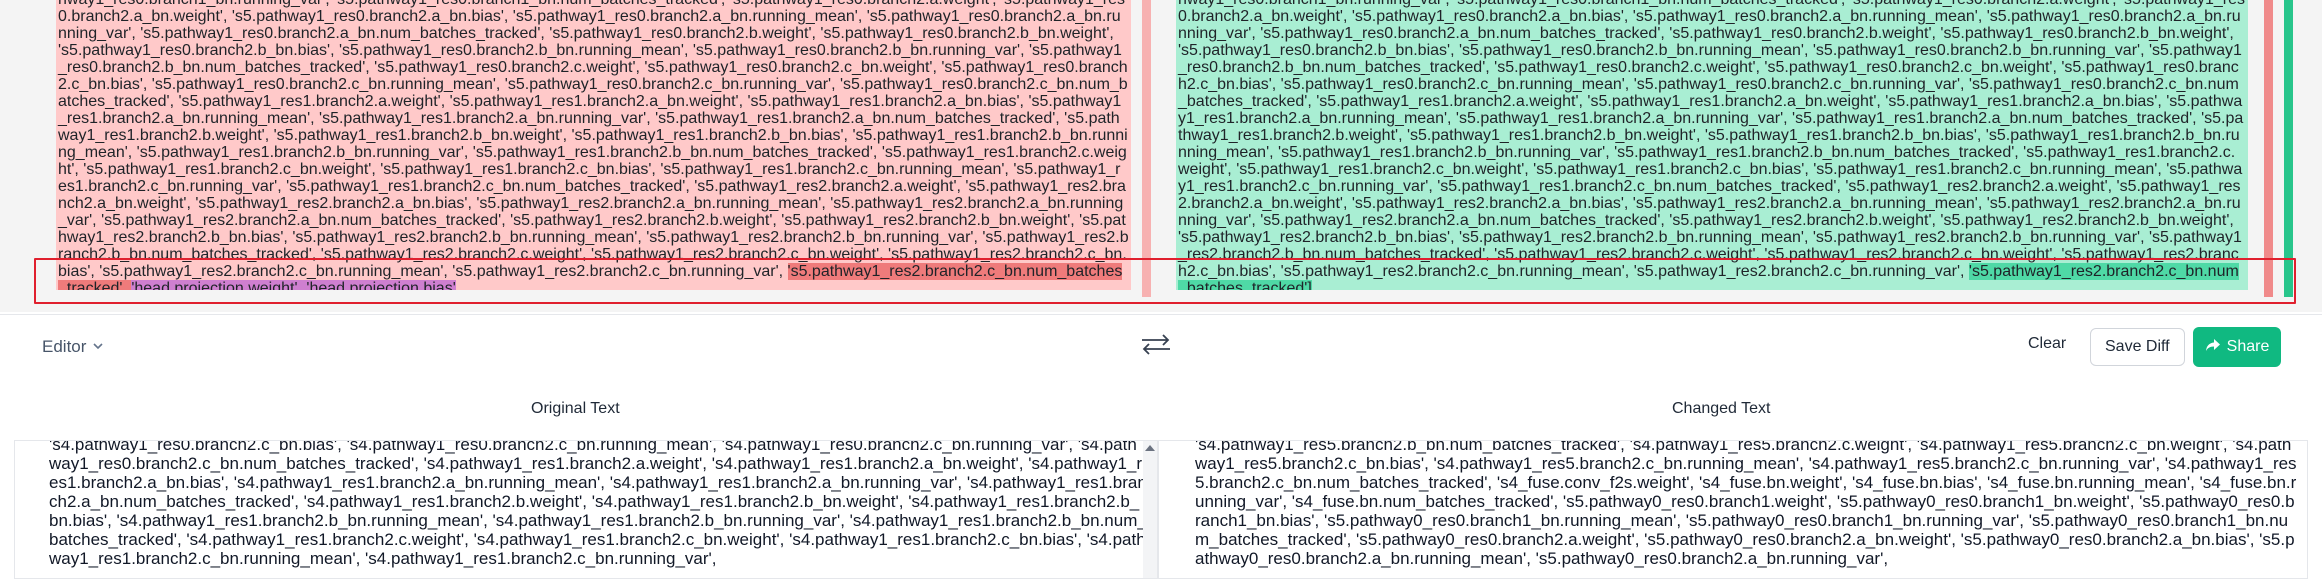 The image size is (2322, 579). What do you see at coordinates (2213, 347) in the screenshot?
I see `share-arrow-icon` at bounding box center [2213, 347].